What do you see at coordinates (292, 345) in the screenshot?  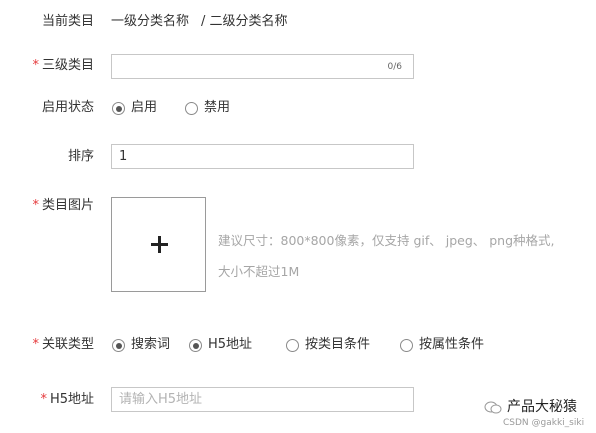 I see `radio-by-category` at bounding box center [292, 345].